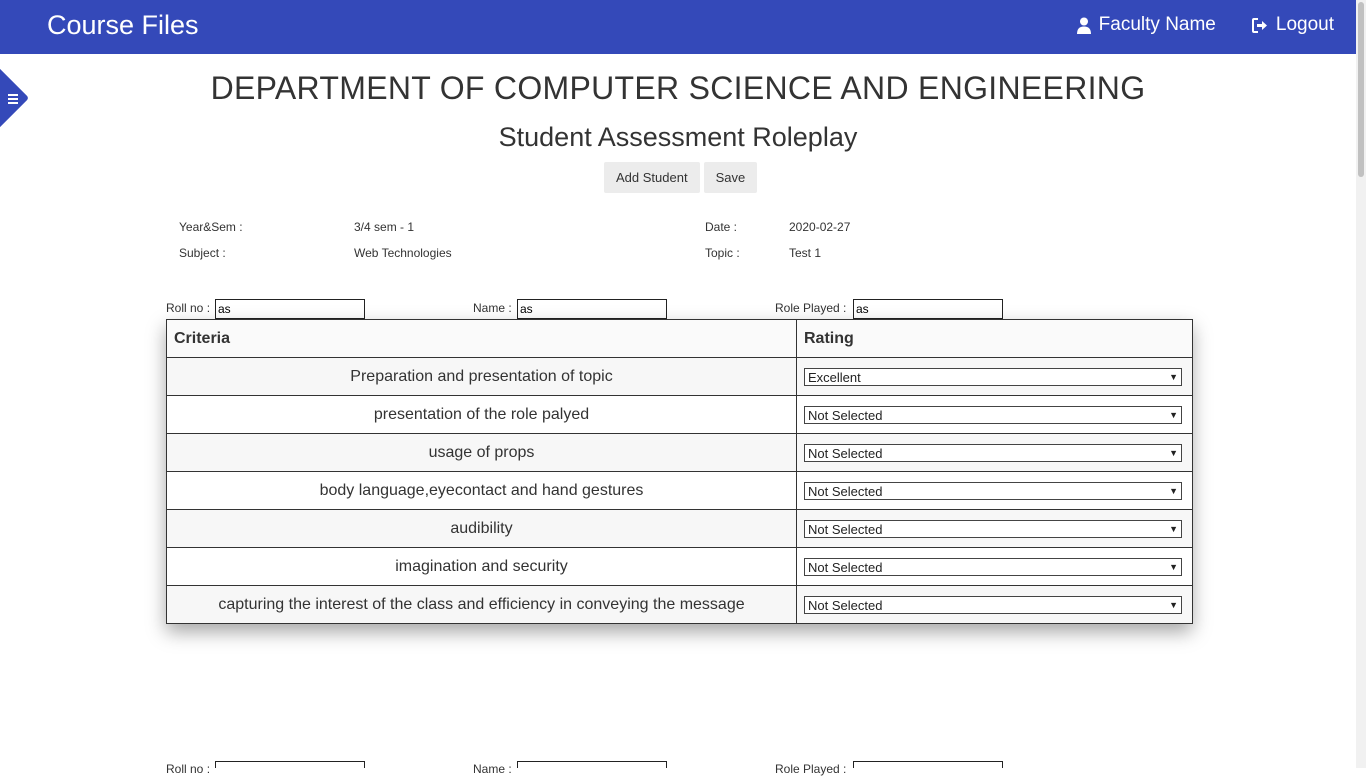  What do you see at coordinates (403, 253) in the screenshot?
I see `subject-value: Web Technologies` at bounding box center [403, 253].